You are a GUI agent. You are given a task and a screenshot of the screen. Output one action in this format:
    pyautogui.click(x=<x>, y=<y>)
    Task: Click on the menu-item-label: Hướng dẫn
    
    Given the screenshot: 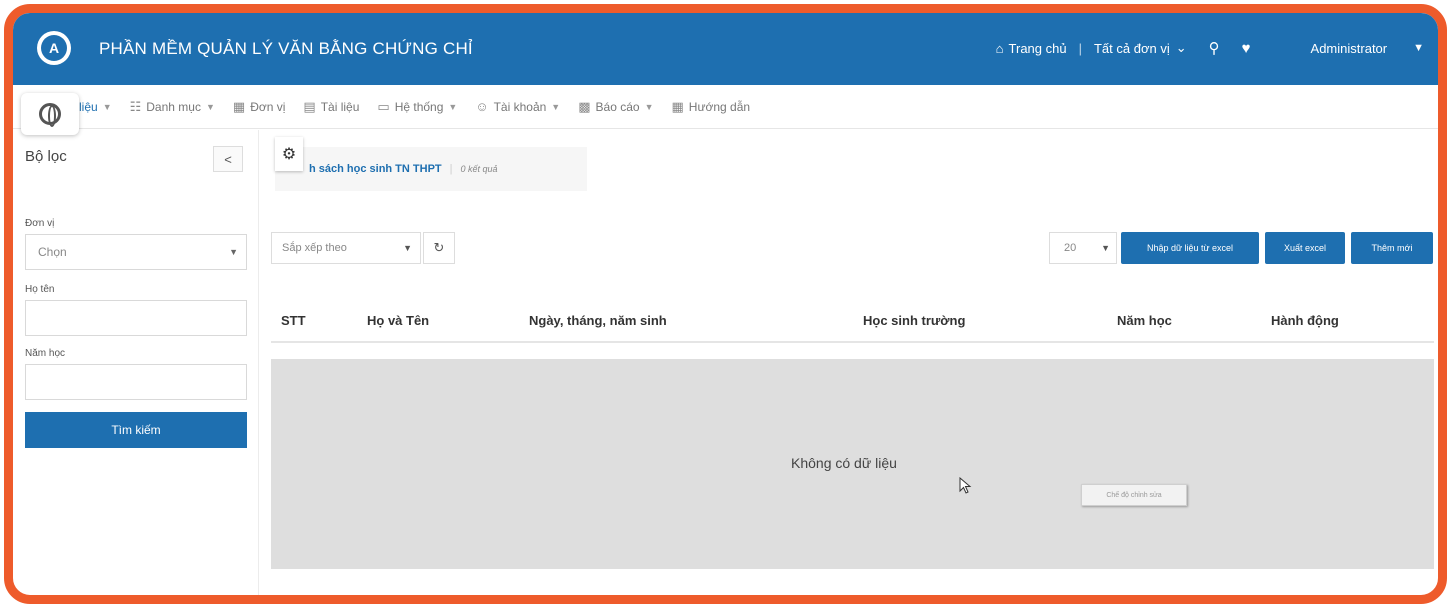 What is the action you would take?
    pyautogui.click(x=719, y=106)
    